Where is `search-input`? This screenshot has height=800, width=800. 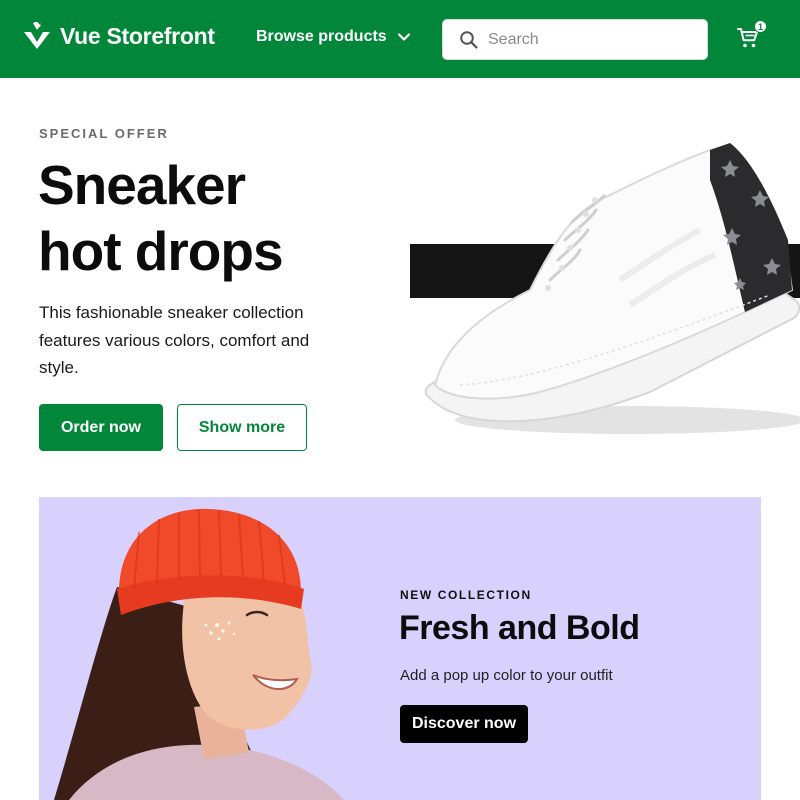 search-input is located at coordinates (593, 39).